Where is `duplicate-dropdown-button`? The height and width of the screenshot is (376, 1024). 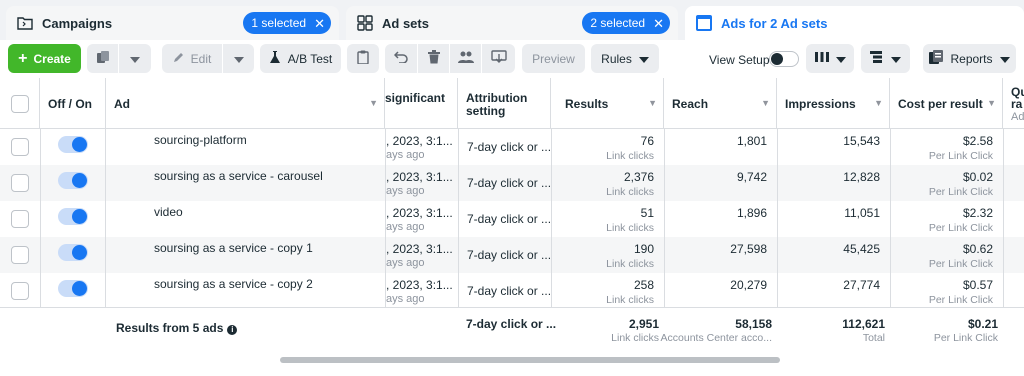
duplicate-dropdown-button is located at coordinates (135, 58).